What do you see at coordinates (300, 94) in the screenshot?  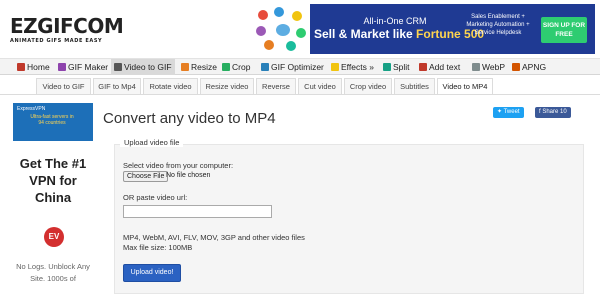 I see `subnav-divider` at bounding box center [300, 94].